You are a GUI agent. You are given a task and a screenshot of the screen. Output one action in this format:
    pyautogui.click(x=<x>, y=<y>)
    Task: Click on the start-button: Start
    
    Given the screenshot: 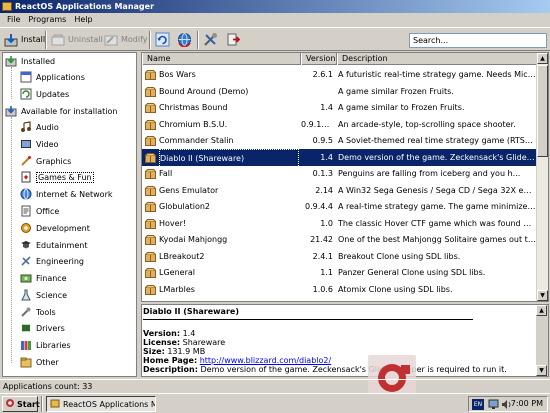 What is the action you would take?
    pyautogui.click(x=21, y=404)
    